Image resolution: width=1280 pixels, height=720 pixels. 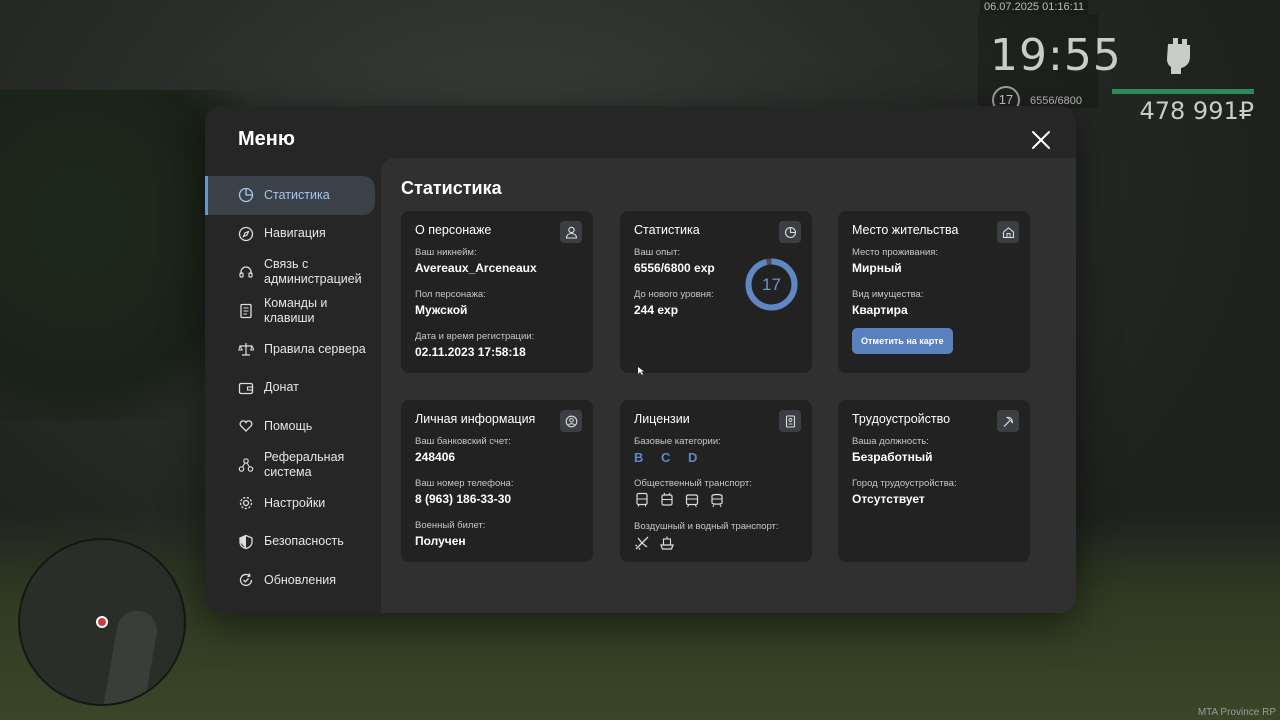 What do you see at coordinates (441, 310) in the screenshot?
I see `gender-value: Мужской` at bounding box center [441, 310].